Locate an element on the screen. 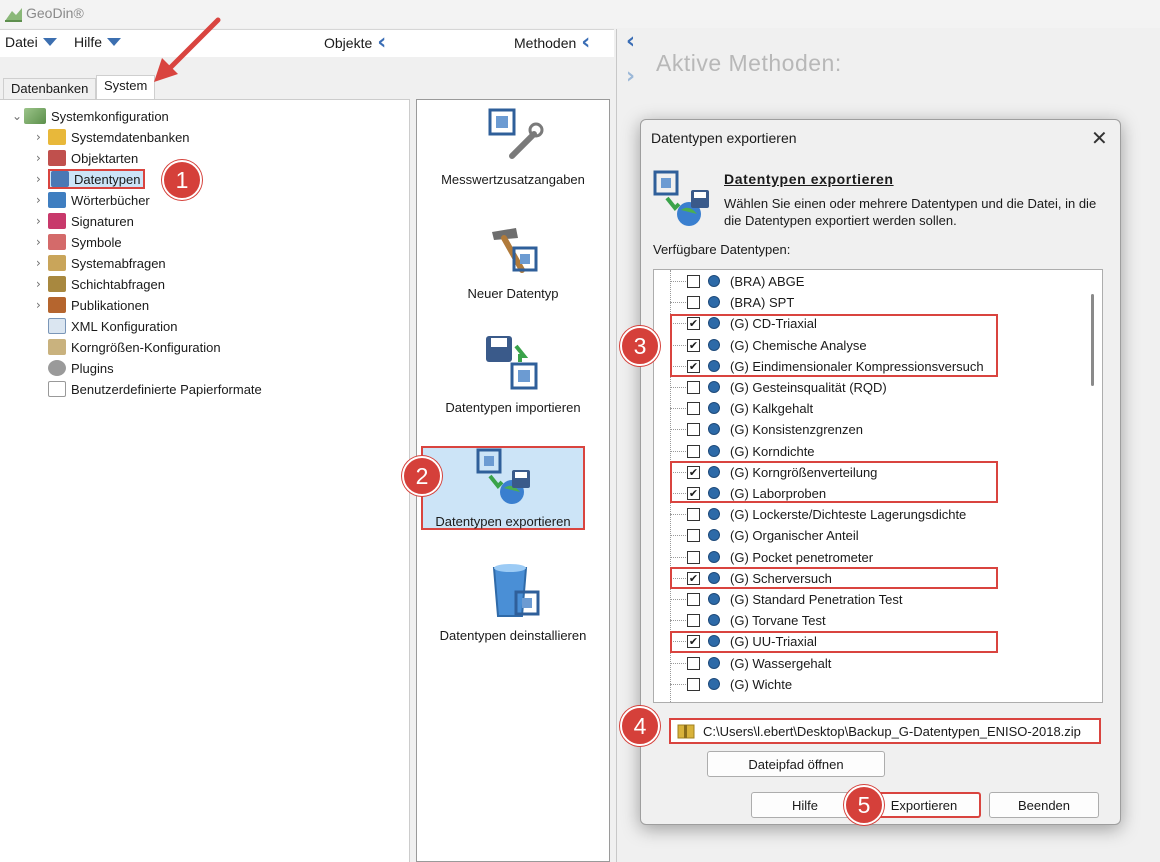  badge-label: 2 is located at coordinates (422, 475).